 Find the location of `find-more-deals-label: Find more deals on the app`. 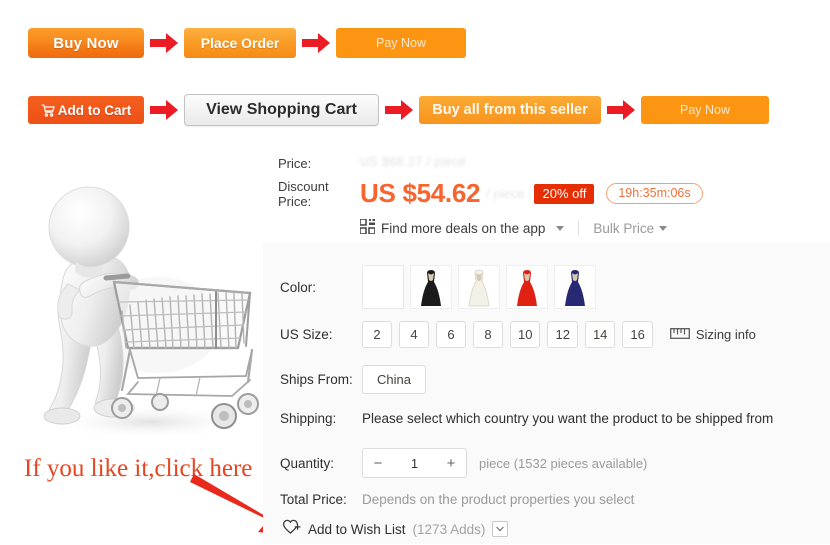

find-more-deals-label: Find more deals on the app is located at coordinates (463, 228).